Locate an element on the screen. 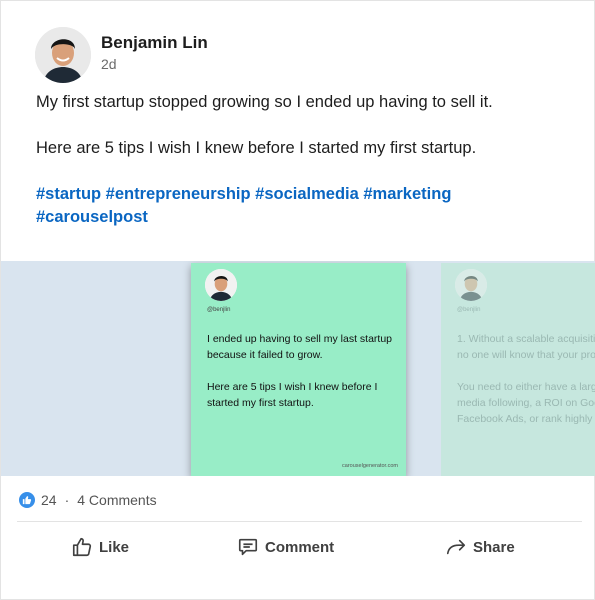 This screenshot has height=600, width=595. slide-next-line-3: You need to either have a large is located at coordinates (526, 387).